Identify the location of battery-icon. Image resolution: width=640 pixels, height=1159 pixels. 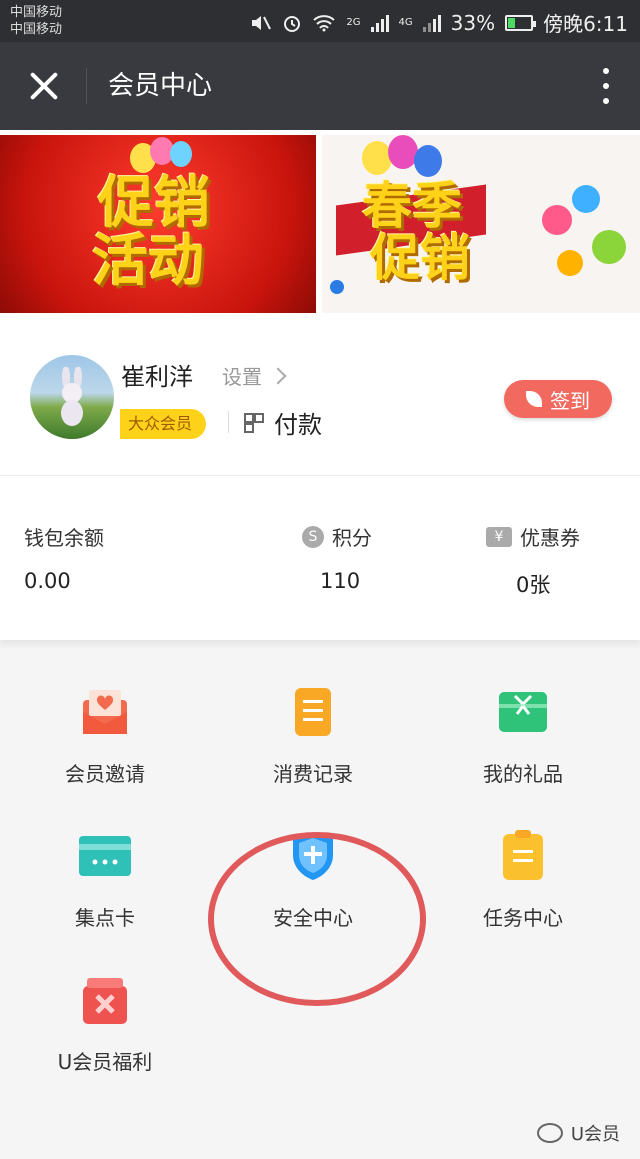
(521, 22).